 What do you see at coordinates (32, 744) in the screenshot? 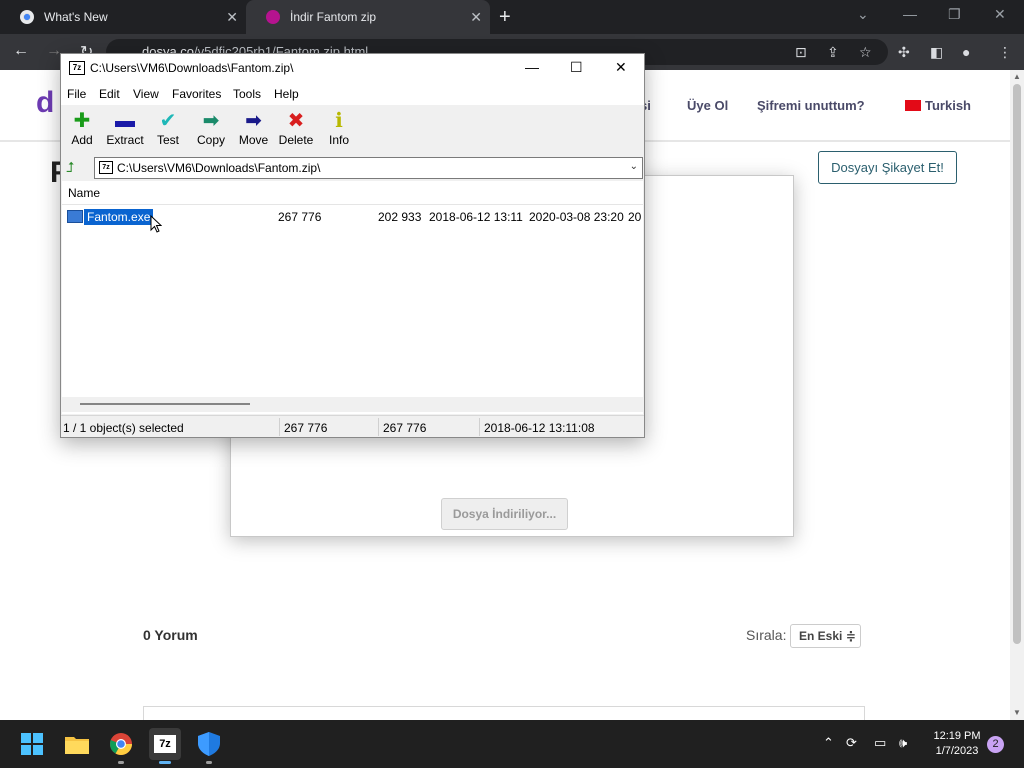
I see `start-button` at bounding box center [32, 744].